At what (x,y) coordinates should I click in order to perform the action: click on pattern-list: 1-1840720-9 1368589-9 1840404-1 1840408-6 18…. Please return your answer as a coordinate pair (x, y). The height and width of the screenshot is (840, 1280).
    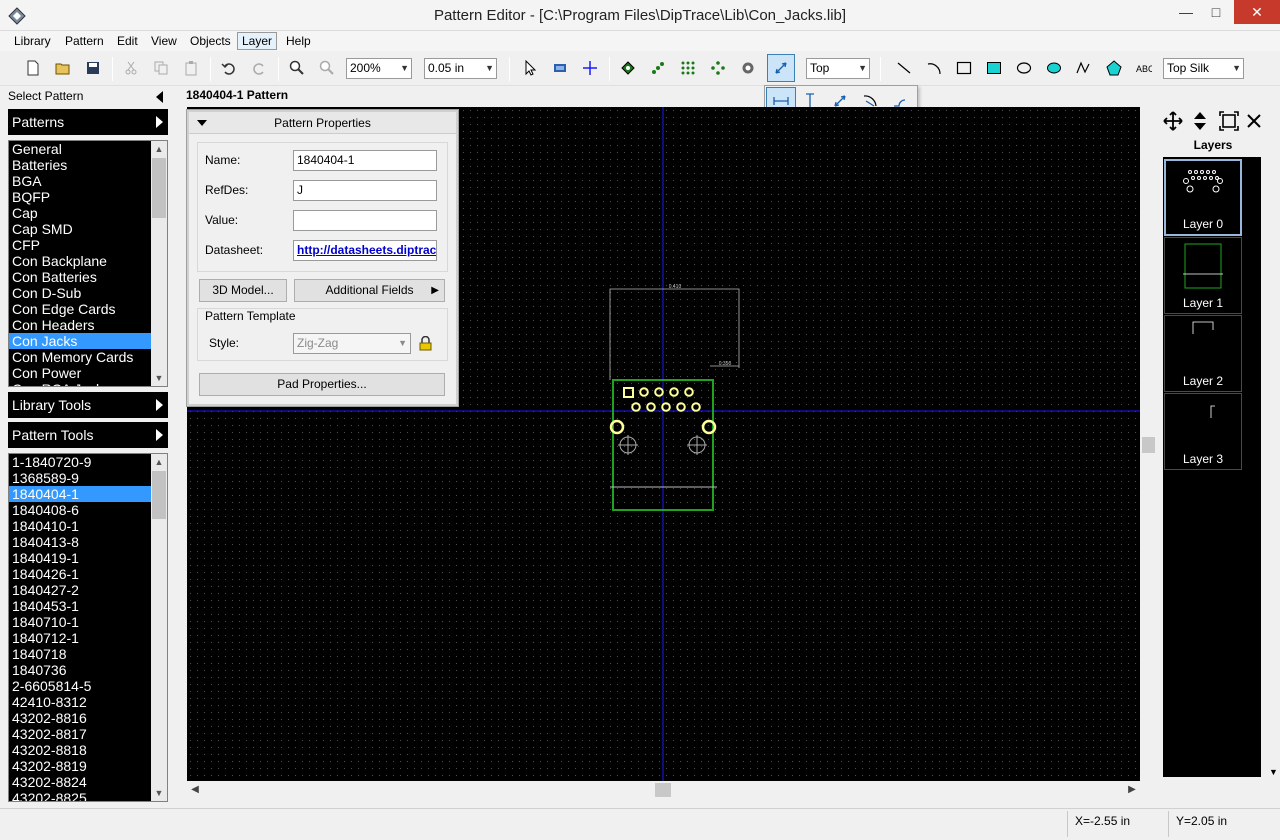
    Looking at the image, I should click on (88, 627).